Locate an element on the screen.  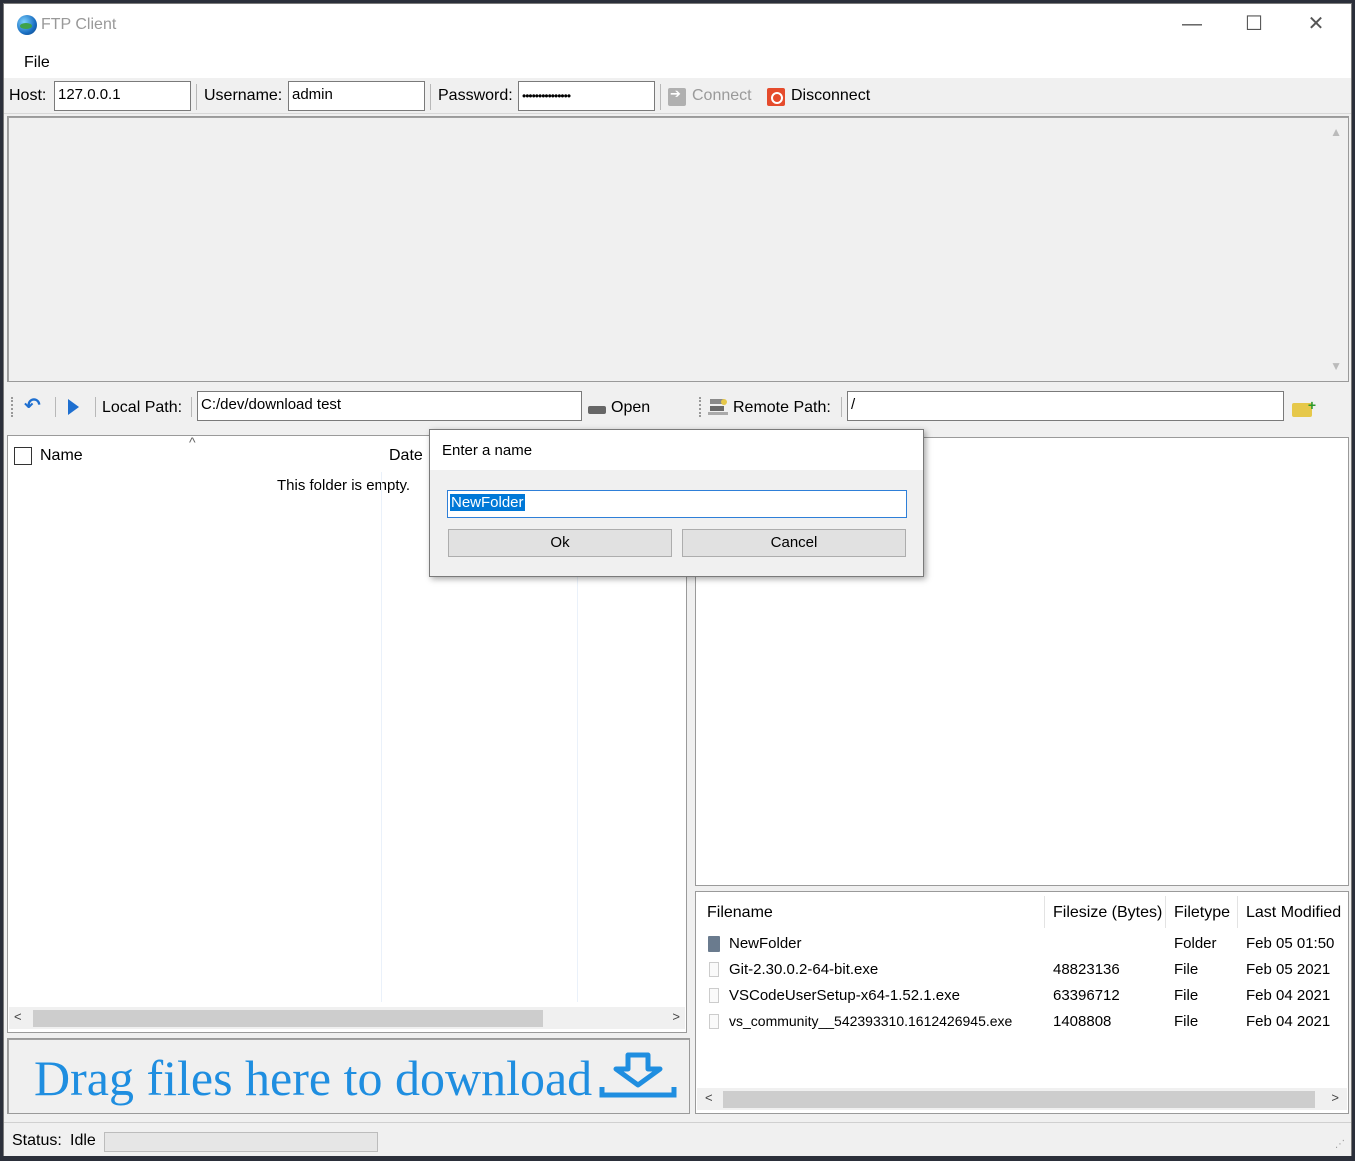
remote-column-filesize: Filesize (Bytes) is located at coordinates (1107, 913).